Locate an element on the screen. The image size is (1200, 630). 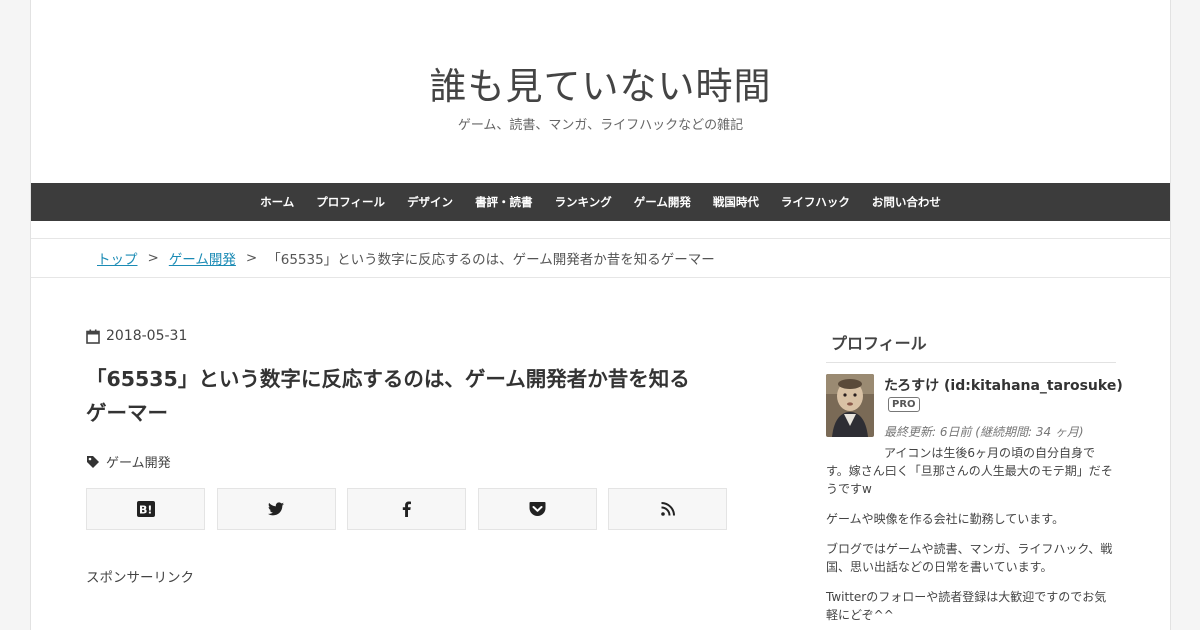
hatena-bookmark-icon: B! is located at coordinates (145, 509).